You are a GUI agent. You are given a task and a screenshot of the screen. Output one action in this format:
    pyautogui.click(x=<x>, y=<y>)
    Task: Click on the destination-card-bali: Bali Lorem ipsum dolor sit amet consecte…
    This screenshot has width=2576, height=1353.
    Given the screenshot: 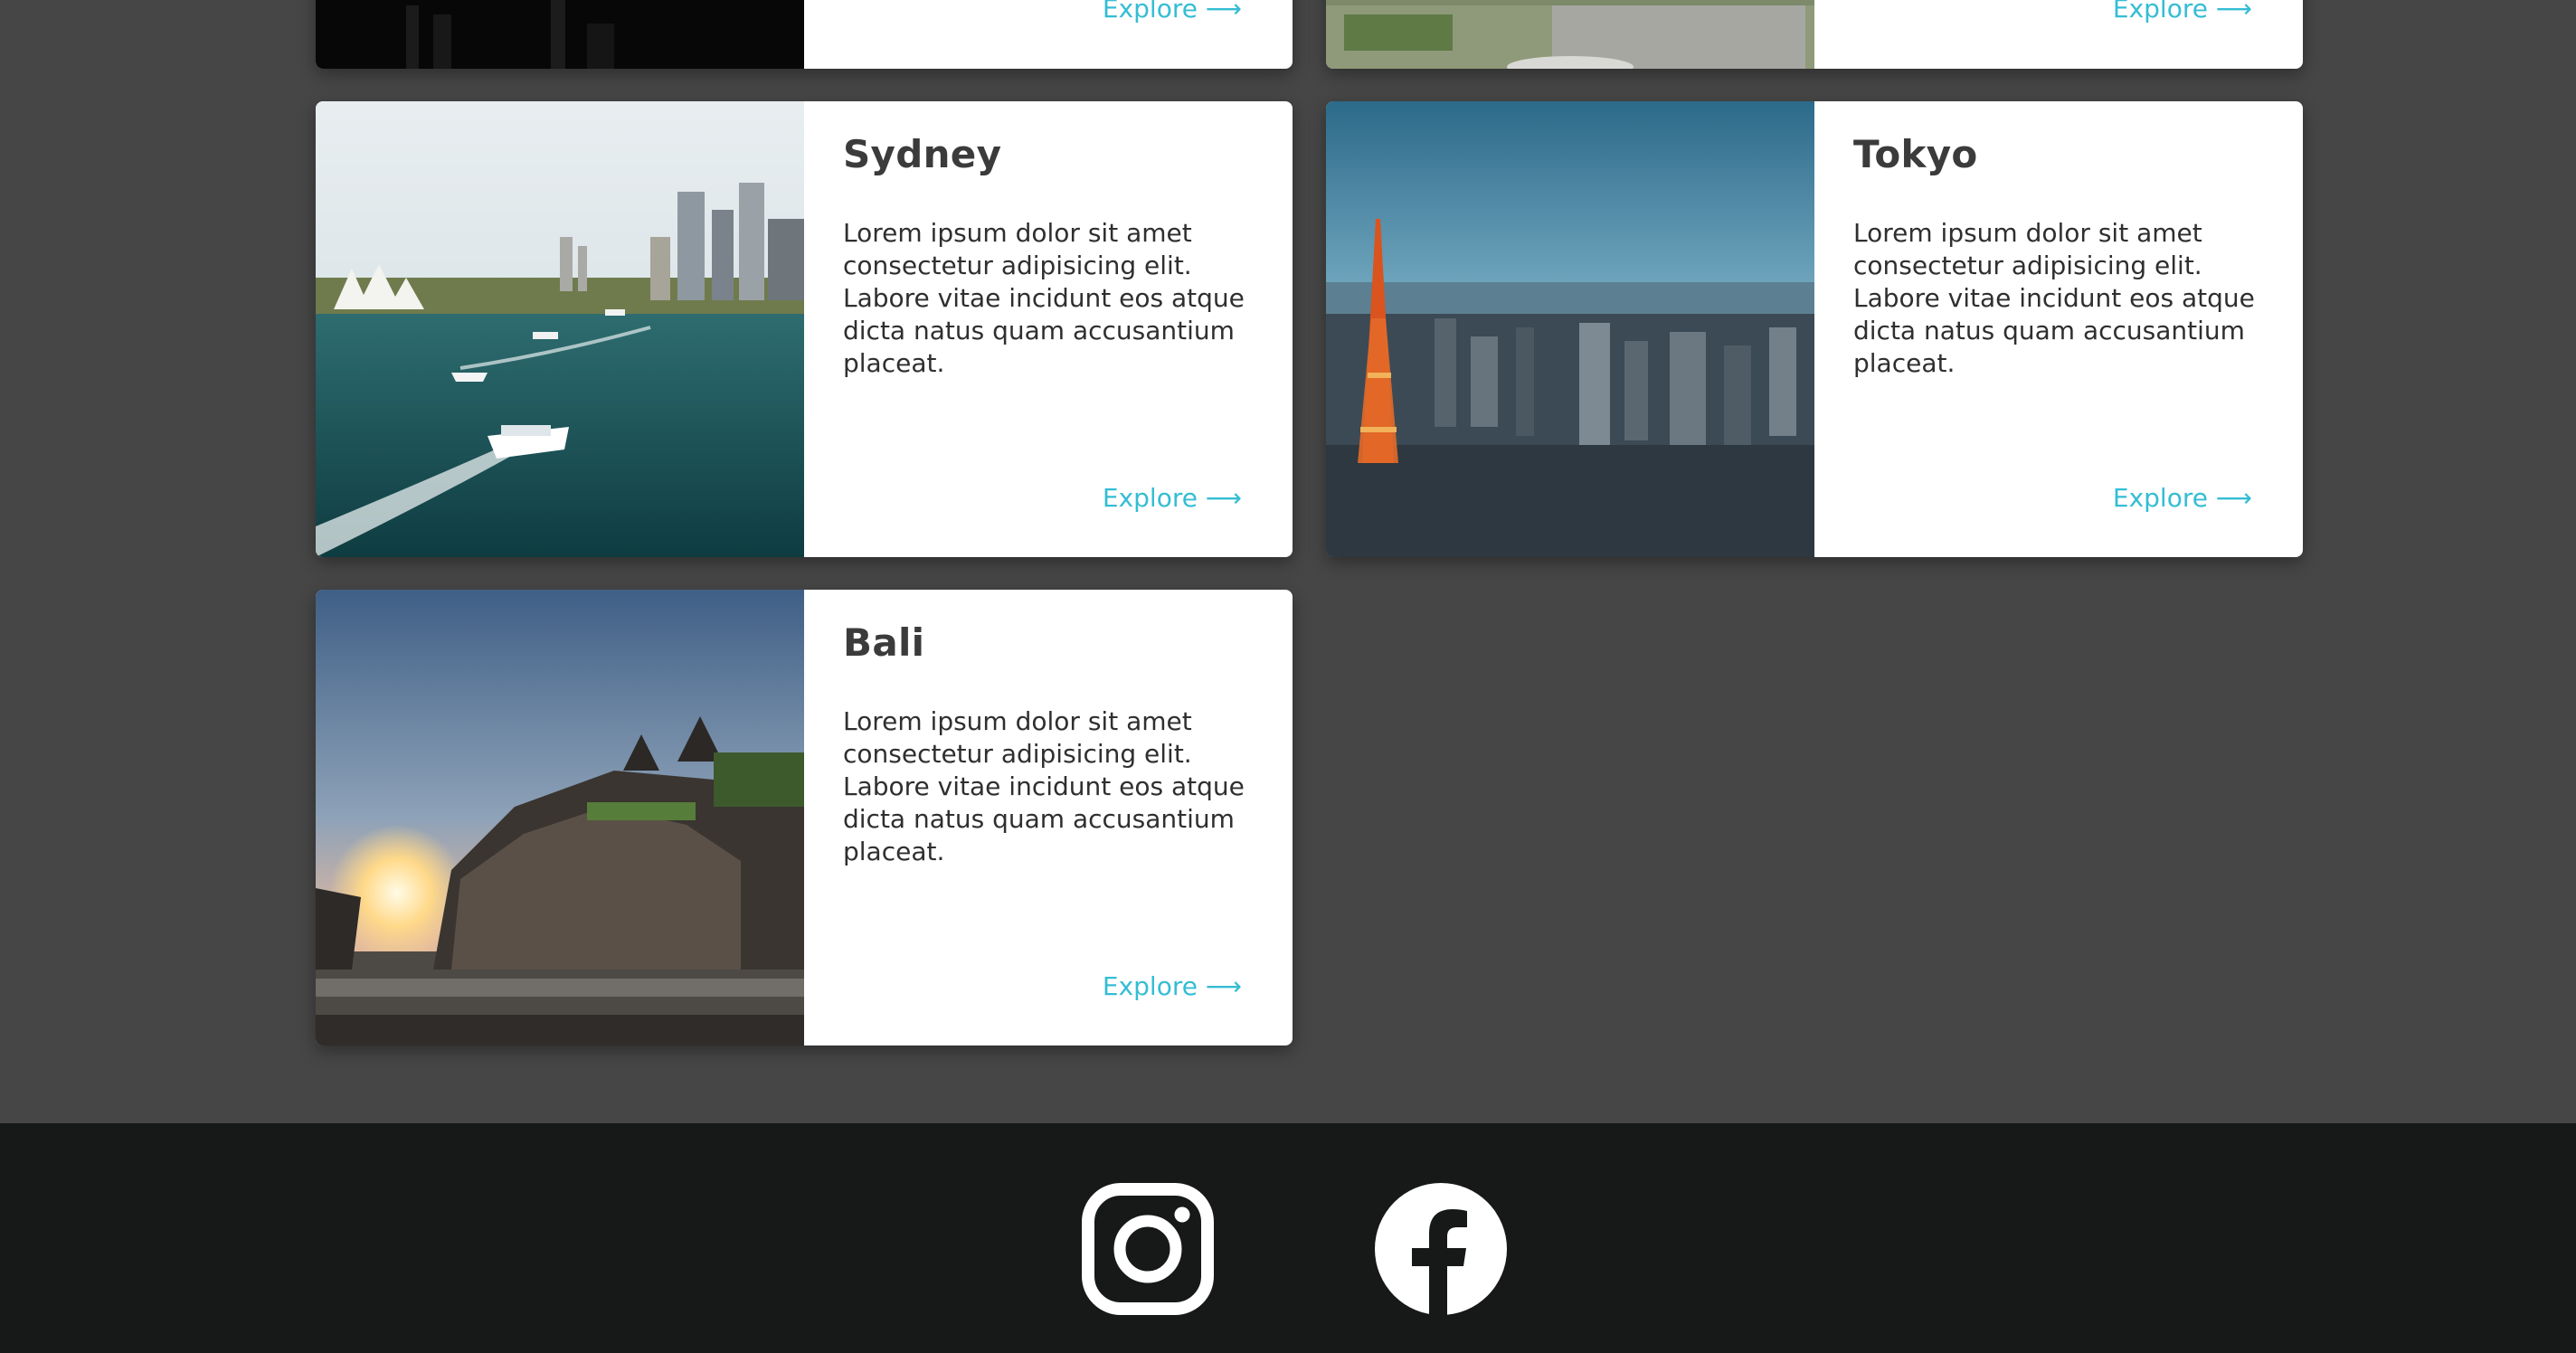 What is the action you would take?
    pyautogui.click(x=805, y=818)
    